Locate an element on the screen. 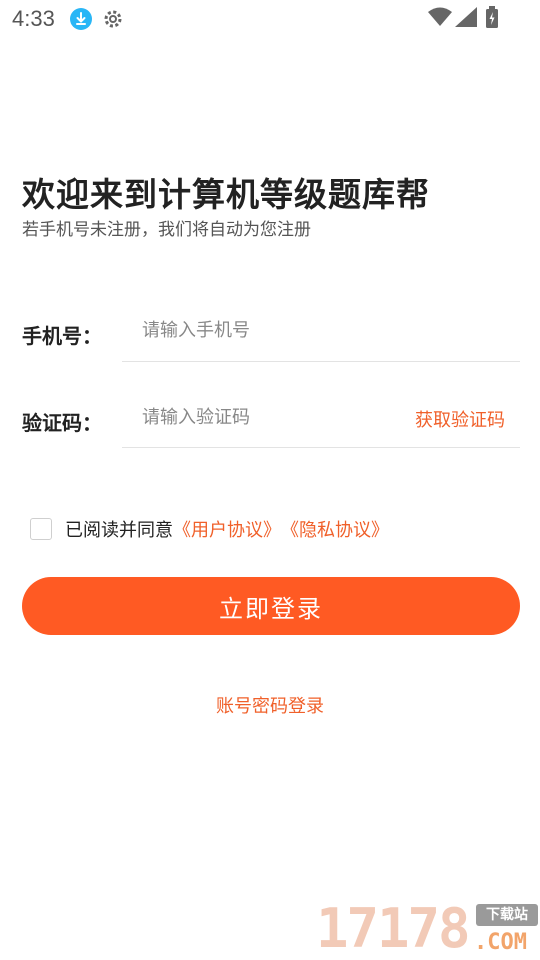 This screenshot has height=960, width=540. phone-divider is located at coordinates (321, 361).